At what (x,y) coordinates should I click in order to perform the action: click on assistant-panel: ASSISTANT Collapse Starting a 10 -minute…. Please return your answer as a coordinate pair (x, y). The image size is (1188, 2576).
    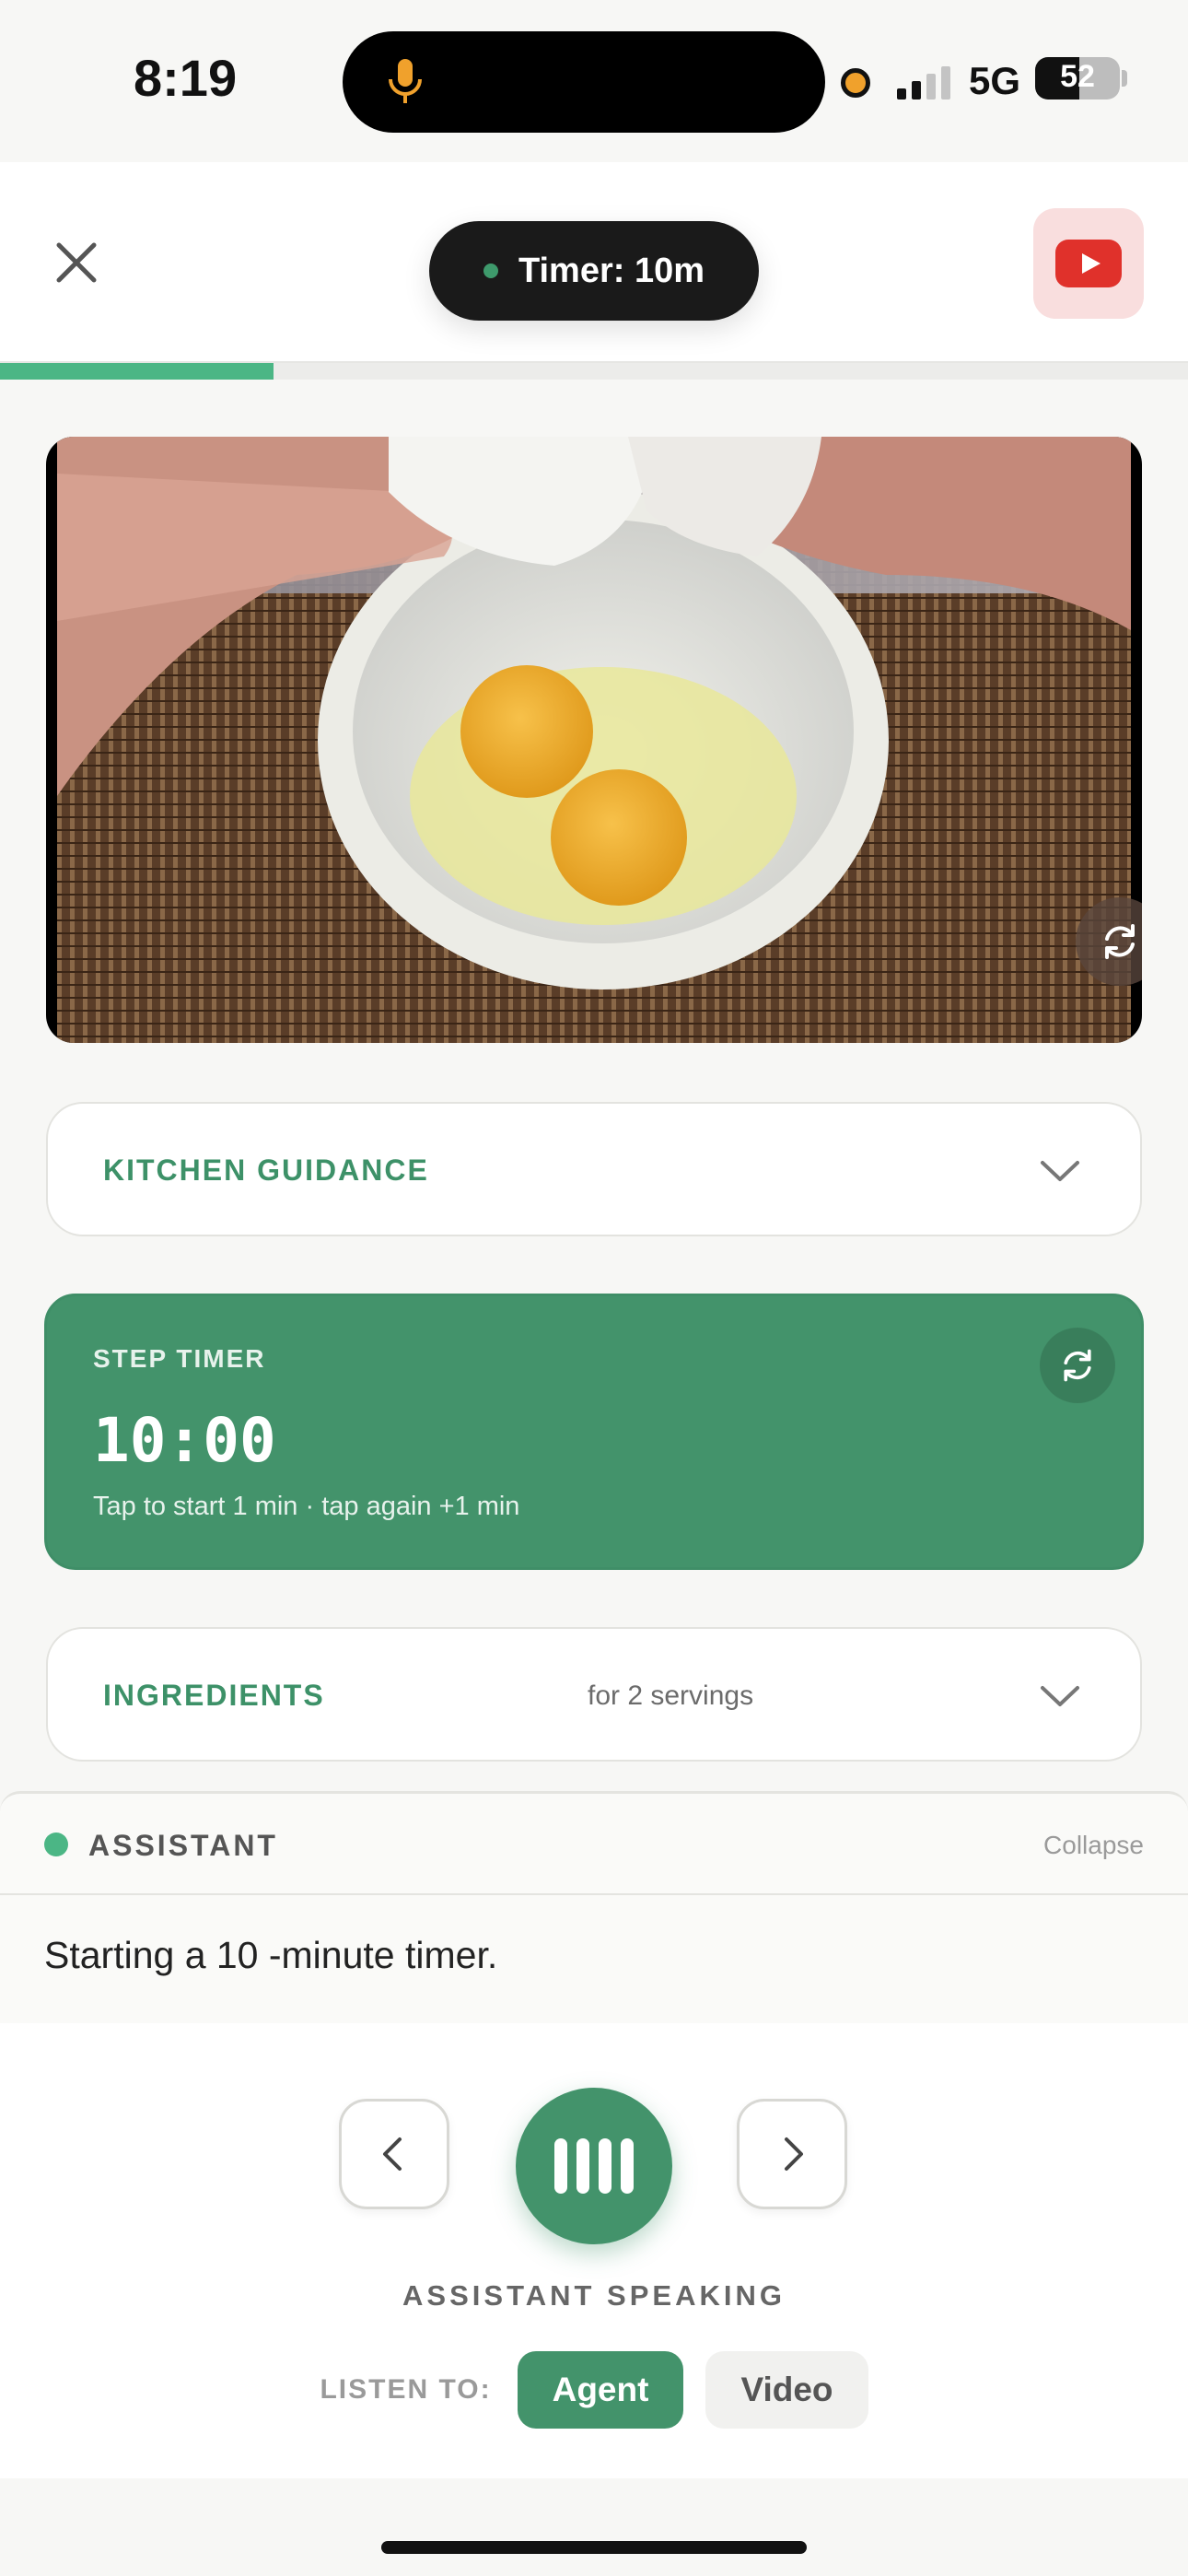
    Looking at the image, I should click on (594, 1907).